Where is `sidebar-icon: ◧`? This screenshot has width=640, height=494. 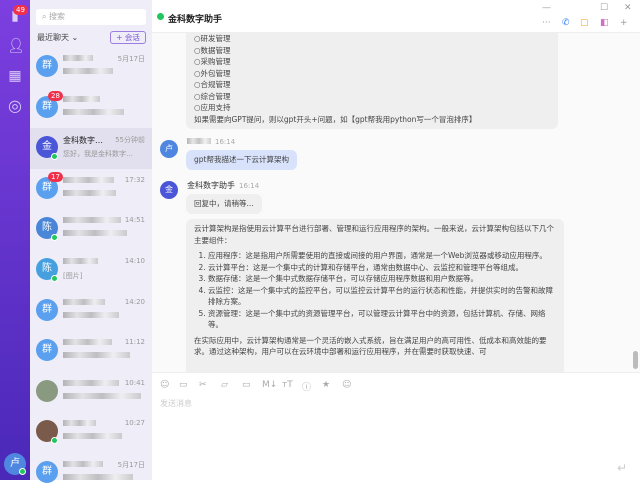 sidebar-icon: ◧ is located at coordinates (604, 23).